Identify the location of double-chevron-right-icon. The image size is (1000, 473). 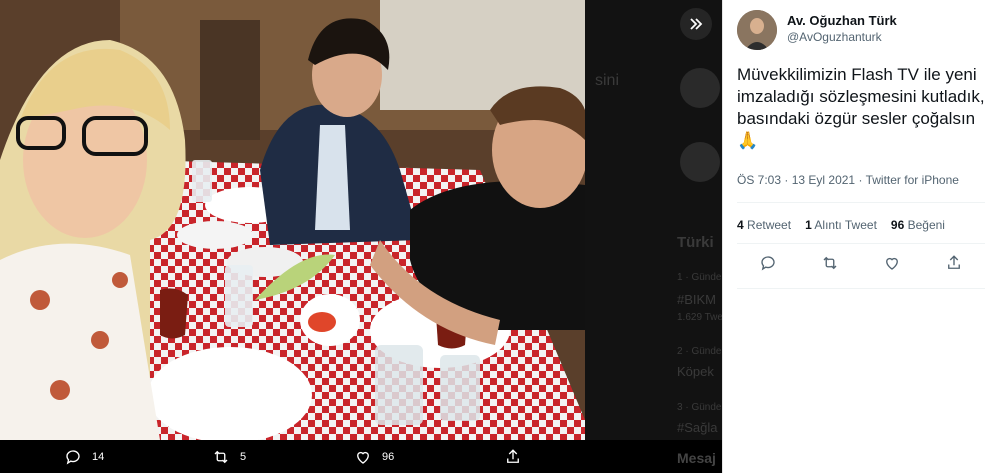
(696, 24).